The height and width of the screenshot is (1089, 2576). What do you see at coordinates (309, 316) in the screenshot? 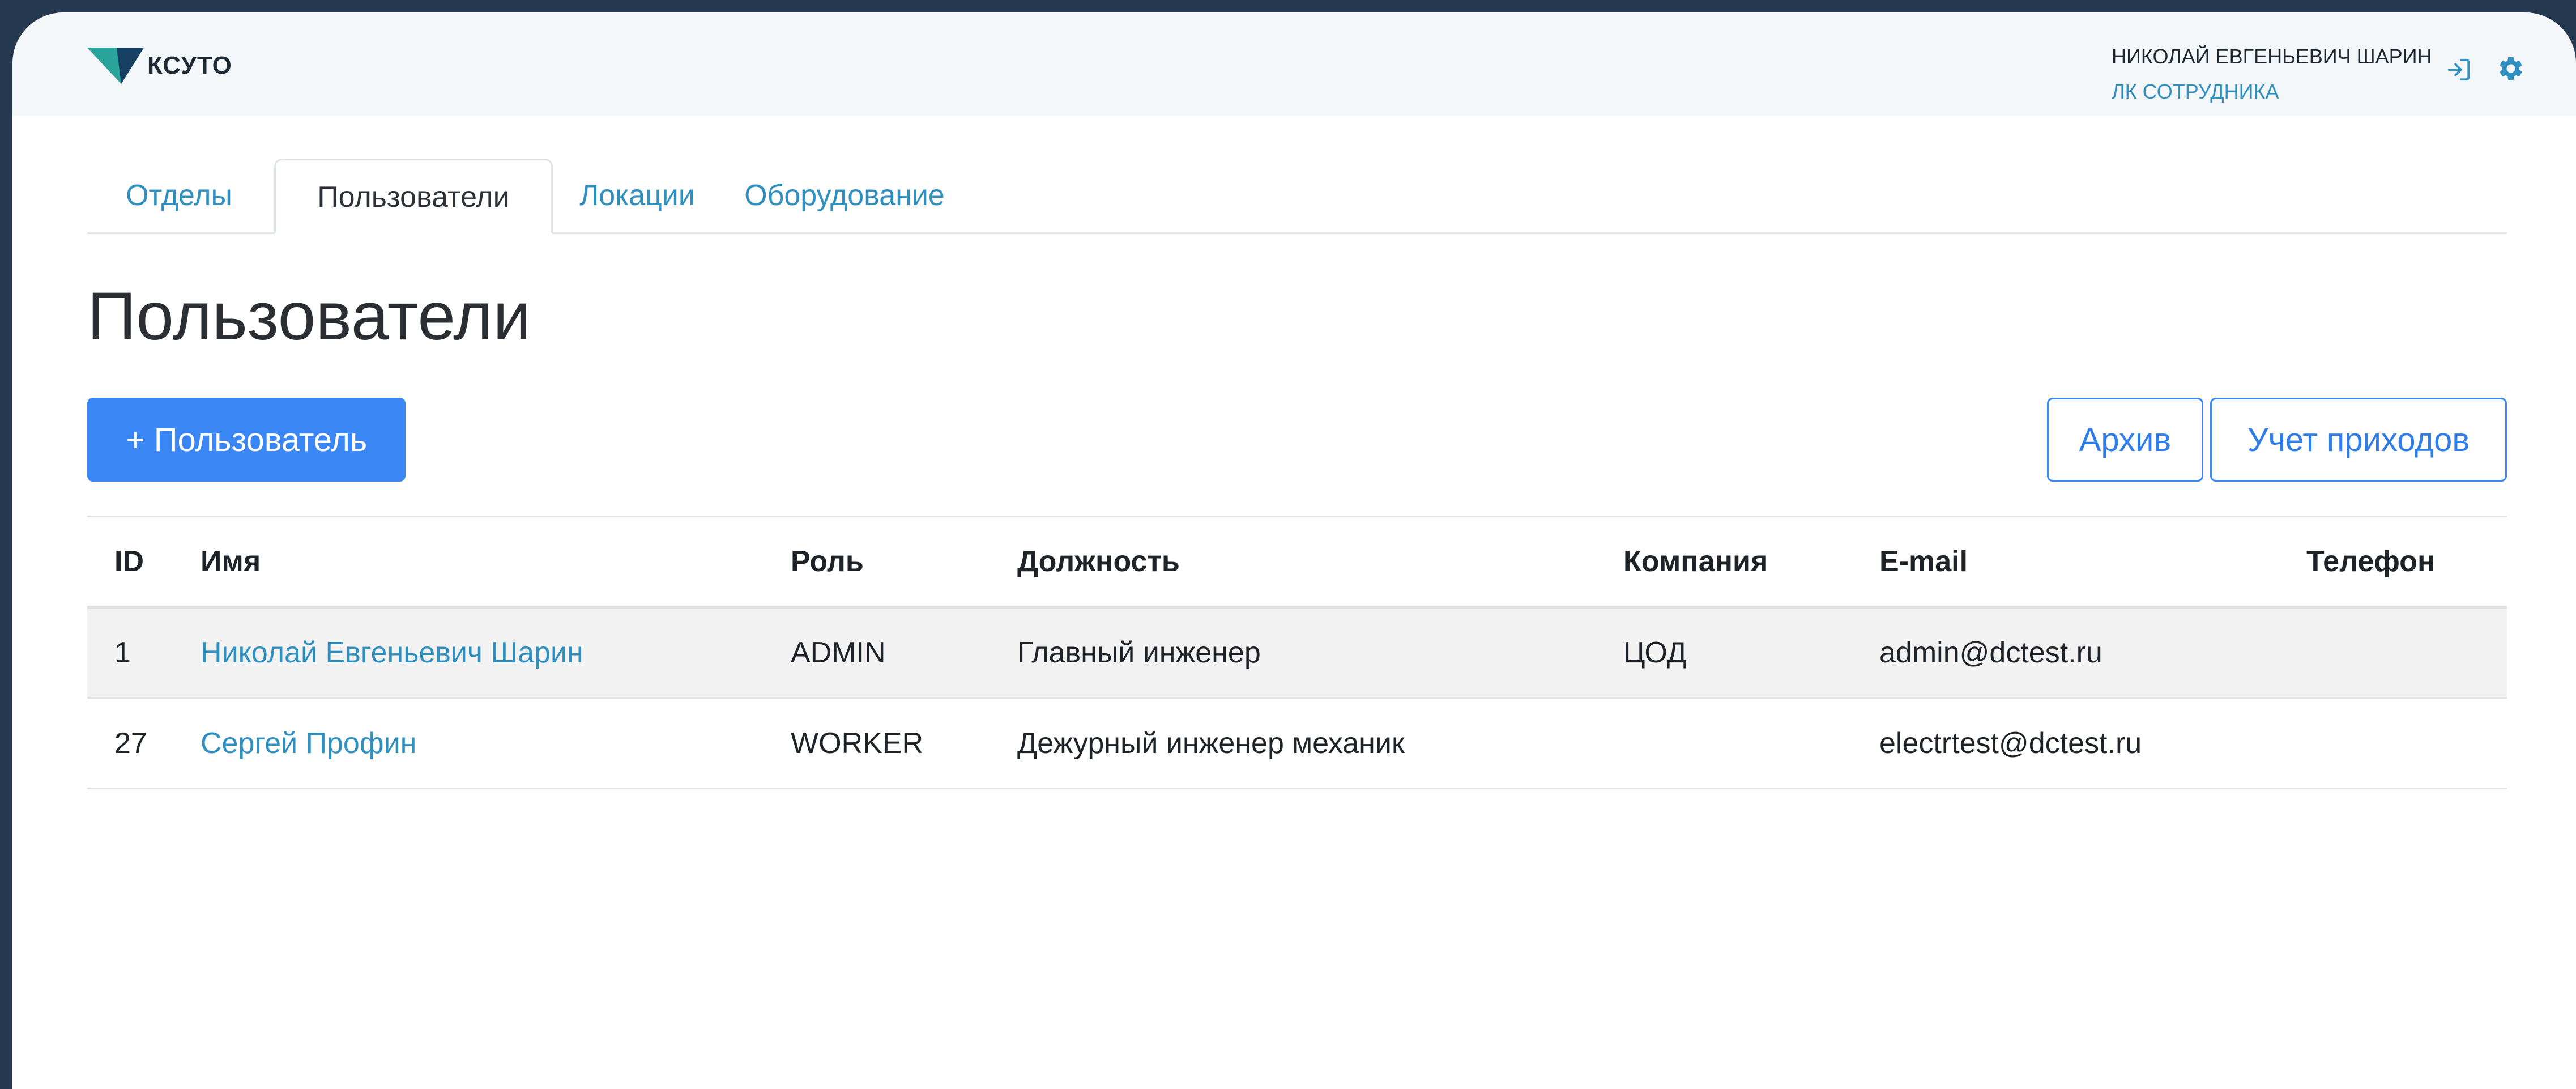
I see `page-title: Пользователи` at bounding box center [309, 316].